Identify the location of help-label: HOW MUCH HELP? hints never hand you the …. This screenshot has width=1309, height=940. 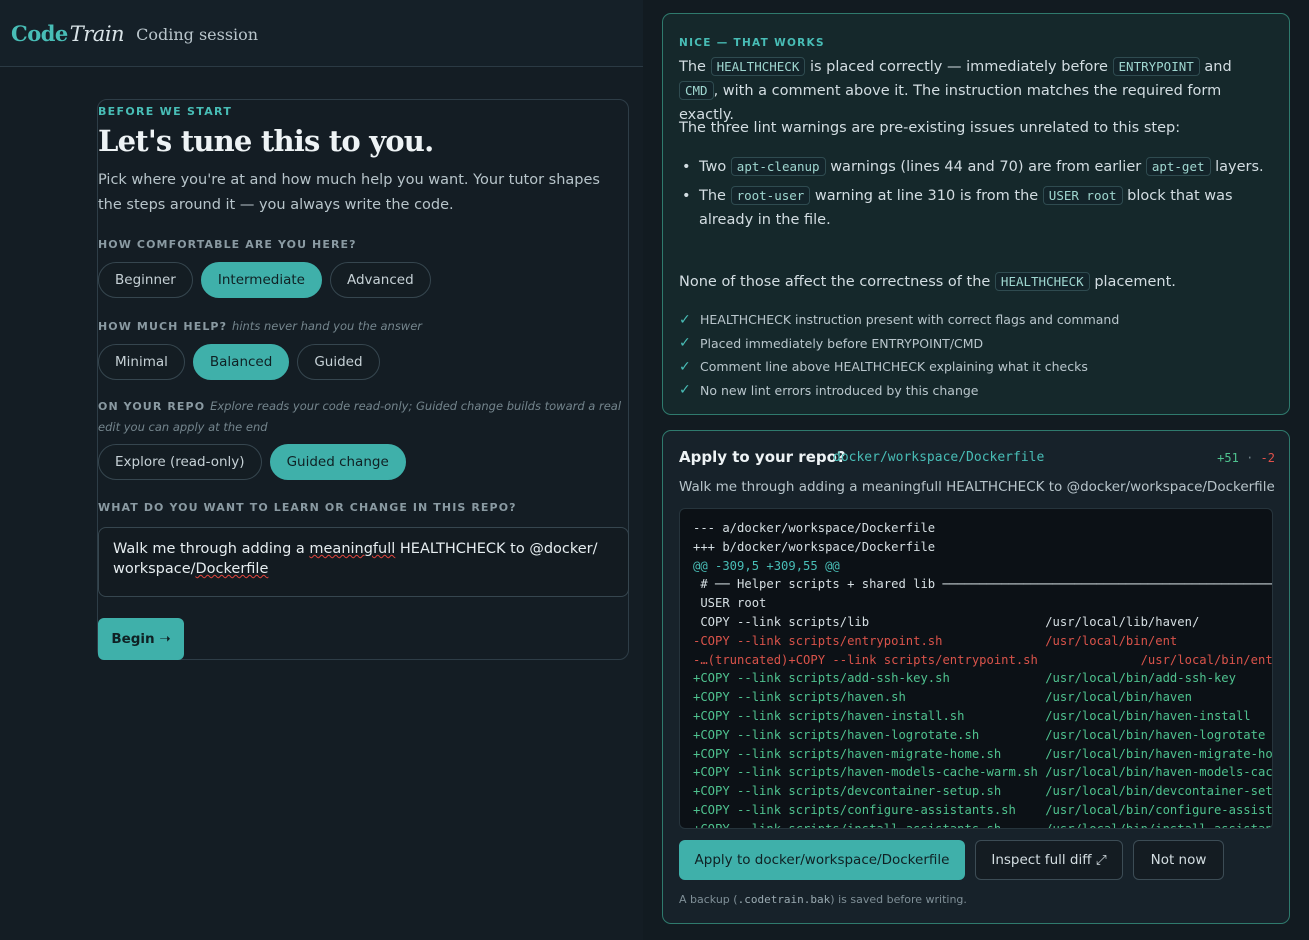
(260, 326).